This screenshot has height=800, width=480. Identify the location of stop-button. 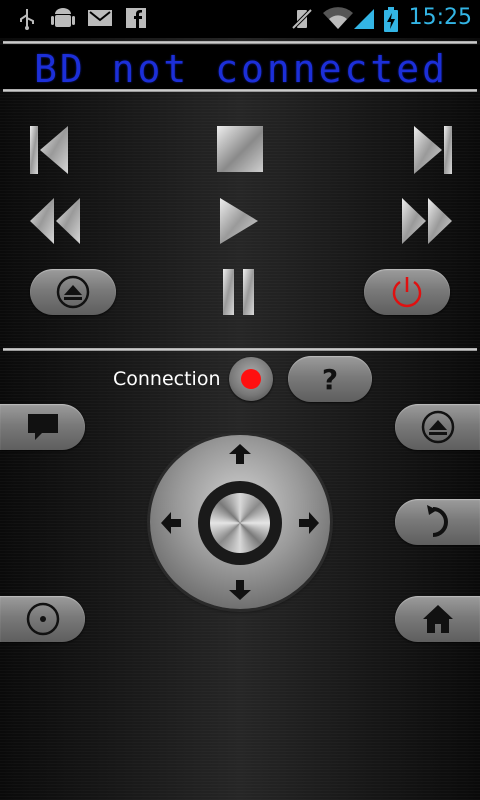
(240, 149).